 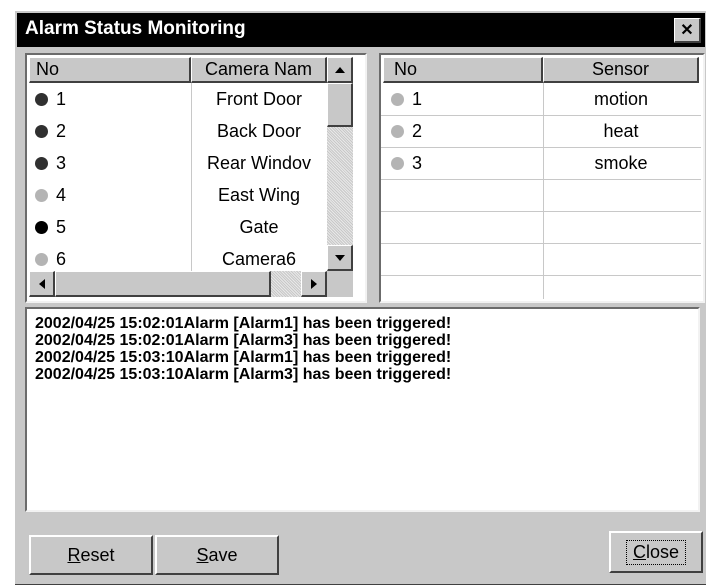 I want to click on horizontal-scroll-track, so click(x=286, y=284).